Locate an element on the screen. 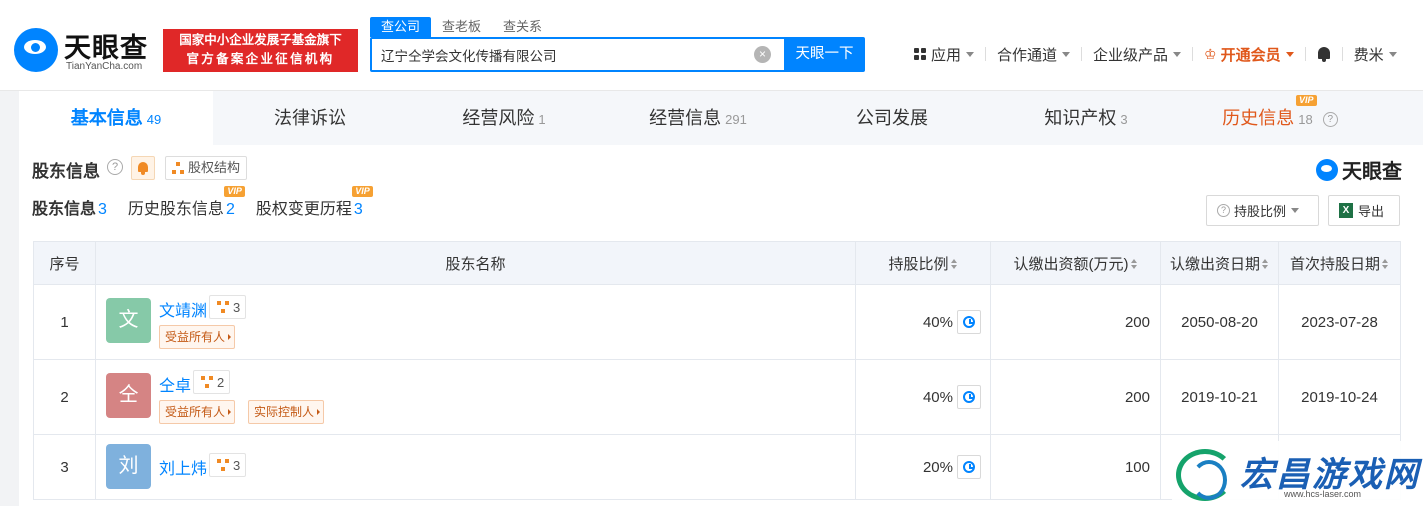 The image size is (1423, 506). ratio-filter-button: ? 持股比例 is located at coordinates (1262, 210).